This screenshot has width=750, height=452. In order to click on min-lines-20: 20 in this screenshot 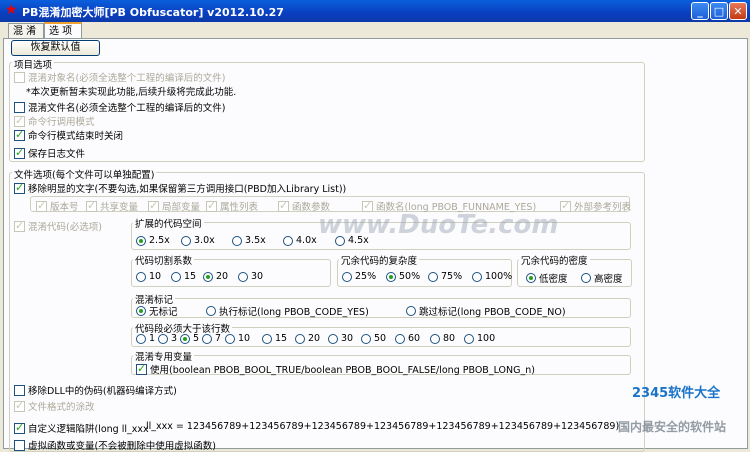, I will do `click(311, 338)`.